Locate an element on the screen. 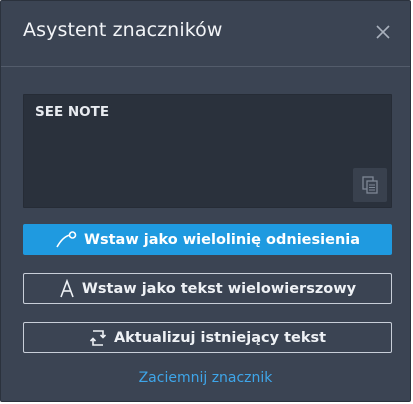 Image resolution: width=413 pixels, height=404 pixels. update-cycle-icon is located at coordinates (98, 338).